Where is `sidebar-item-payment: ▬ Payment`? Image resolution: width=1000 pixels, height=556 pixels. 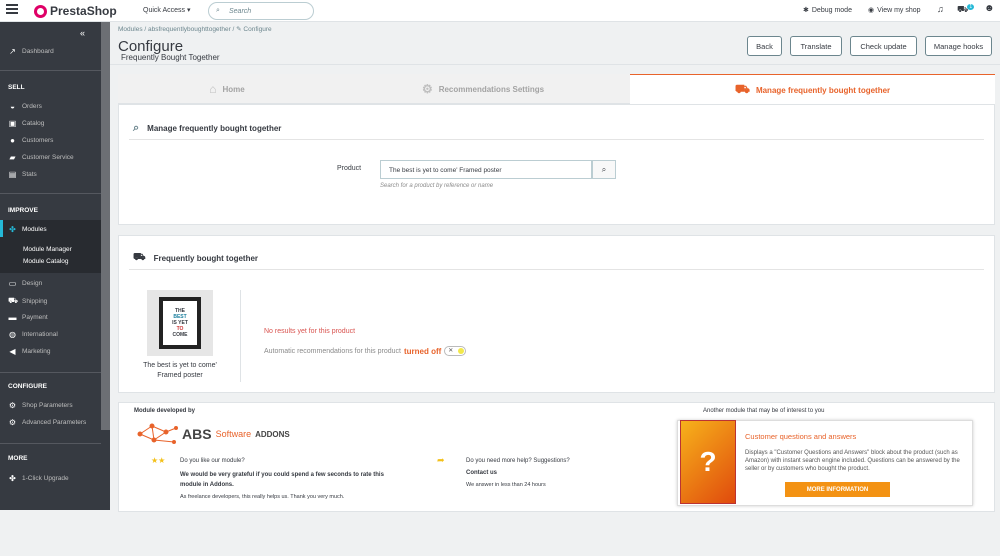 sidebar-item-payment: ▬ Payment is located at coordinates (28, 317).